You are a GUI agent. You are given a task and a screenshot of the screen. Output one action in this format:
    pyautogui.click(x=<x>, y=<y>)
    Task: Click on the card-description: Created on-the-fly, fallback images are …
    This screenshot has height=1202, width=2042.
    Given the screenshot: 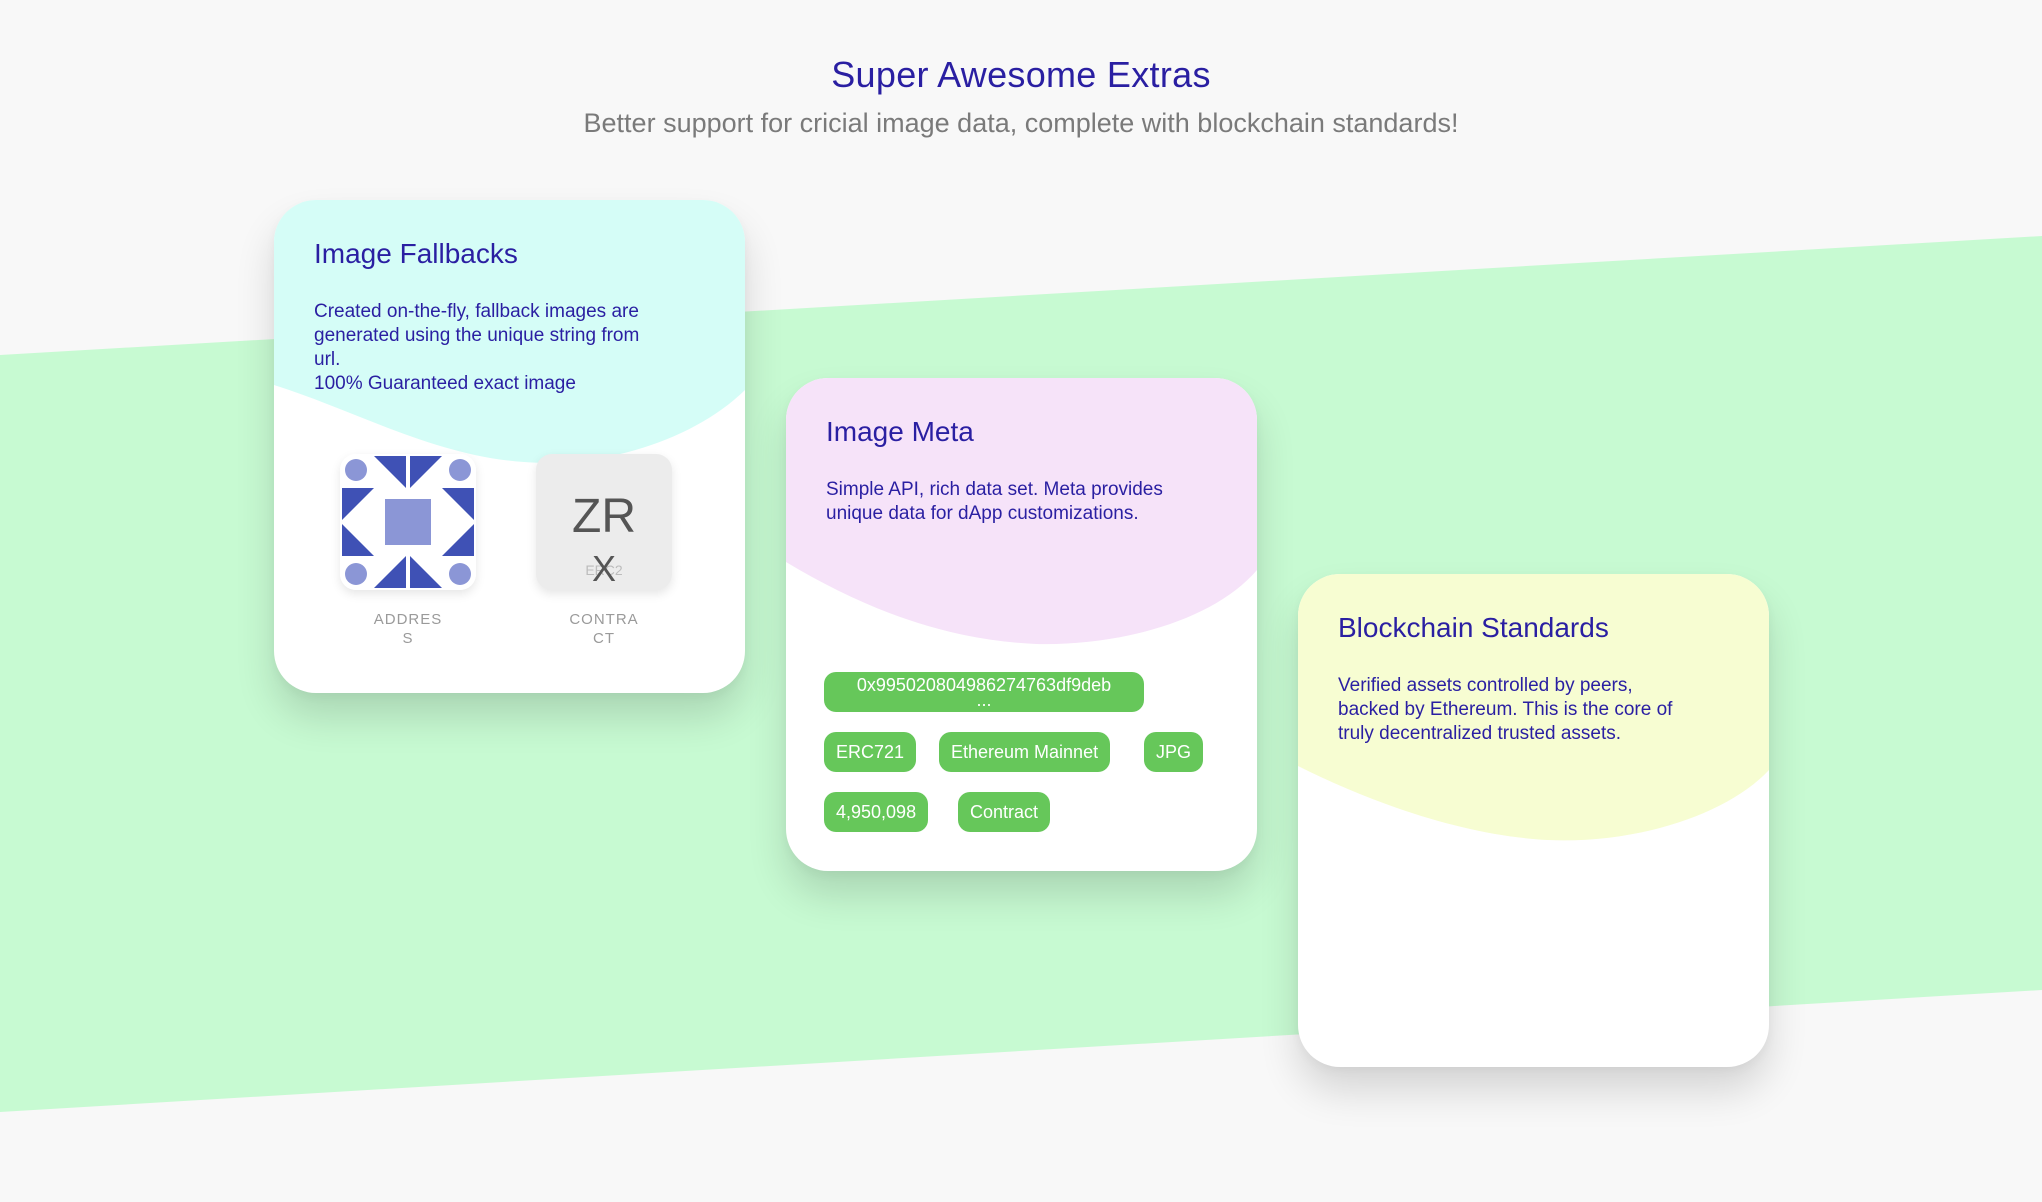 What is the action you would take?
    pyautogui.click(x=509, y=348)
    